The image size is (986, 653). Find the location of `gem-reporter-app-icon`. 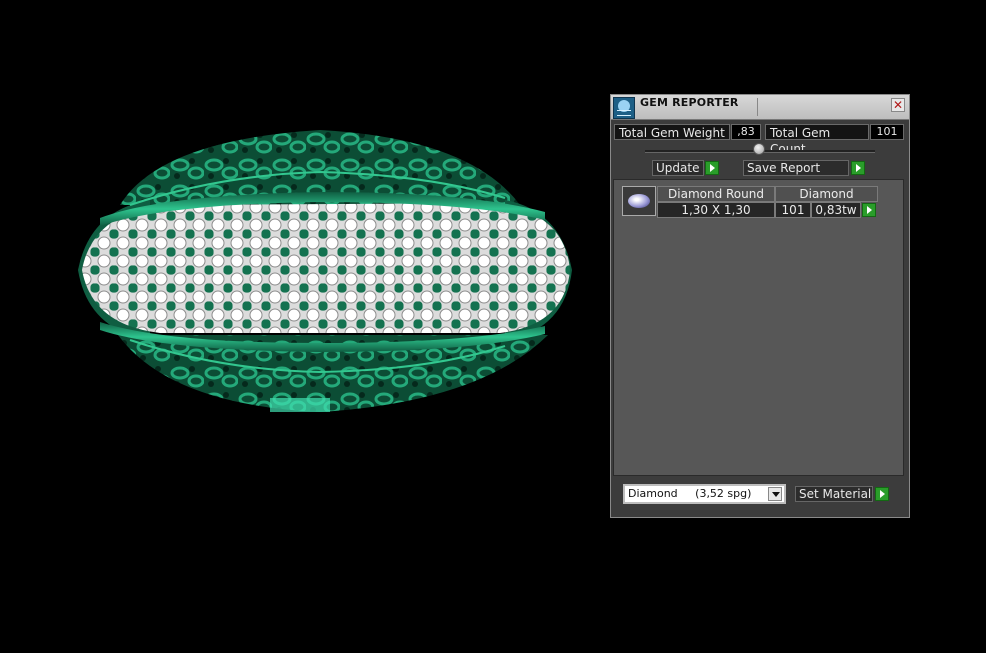

gem-reporter-app-icon is located at coordinates (624, 108).